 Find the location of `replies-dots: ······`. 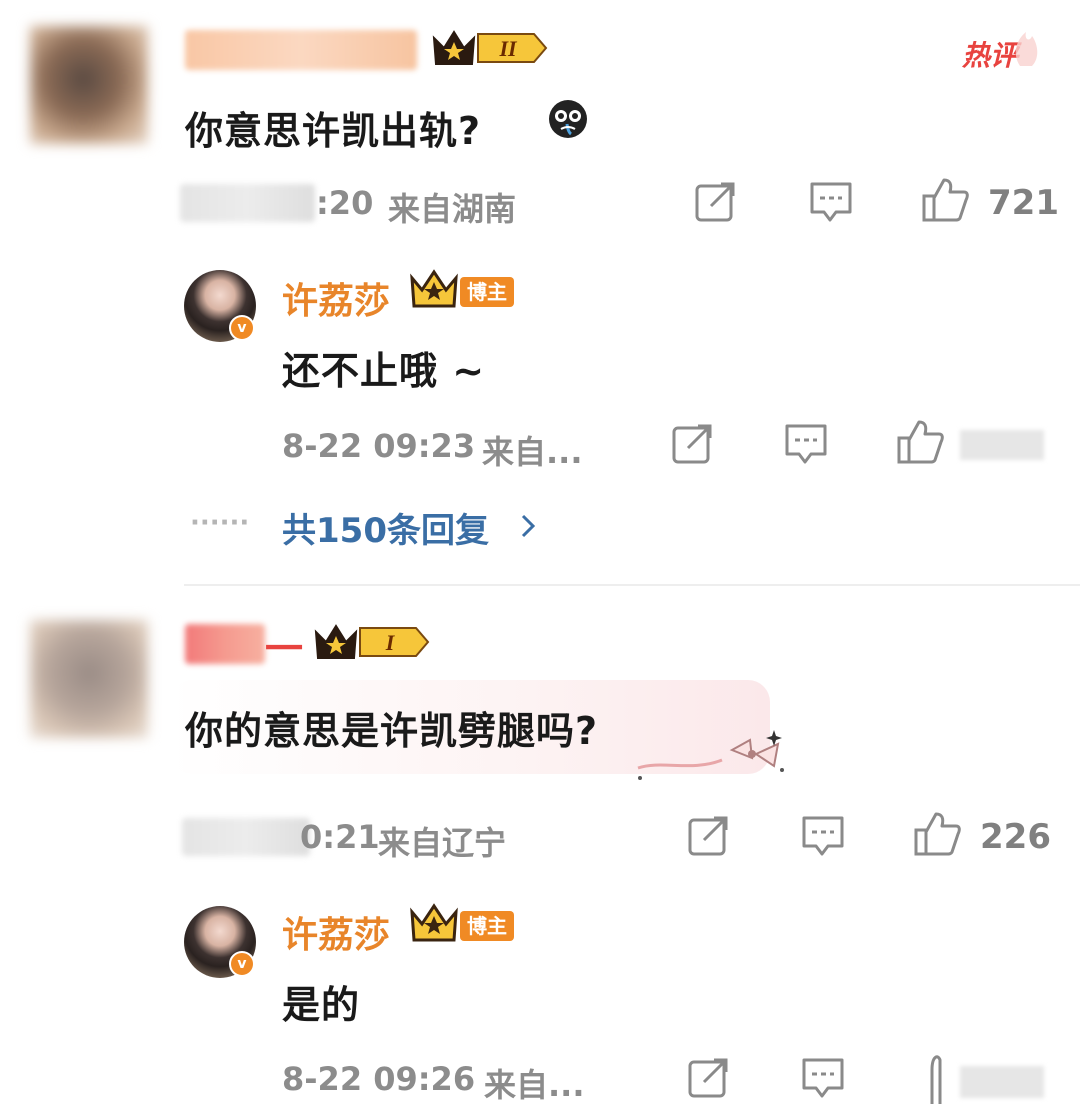

replies-dots: ······ is located at coordinates (220, 523).